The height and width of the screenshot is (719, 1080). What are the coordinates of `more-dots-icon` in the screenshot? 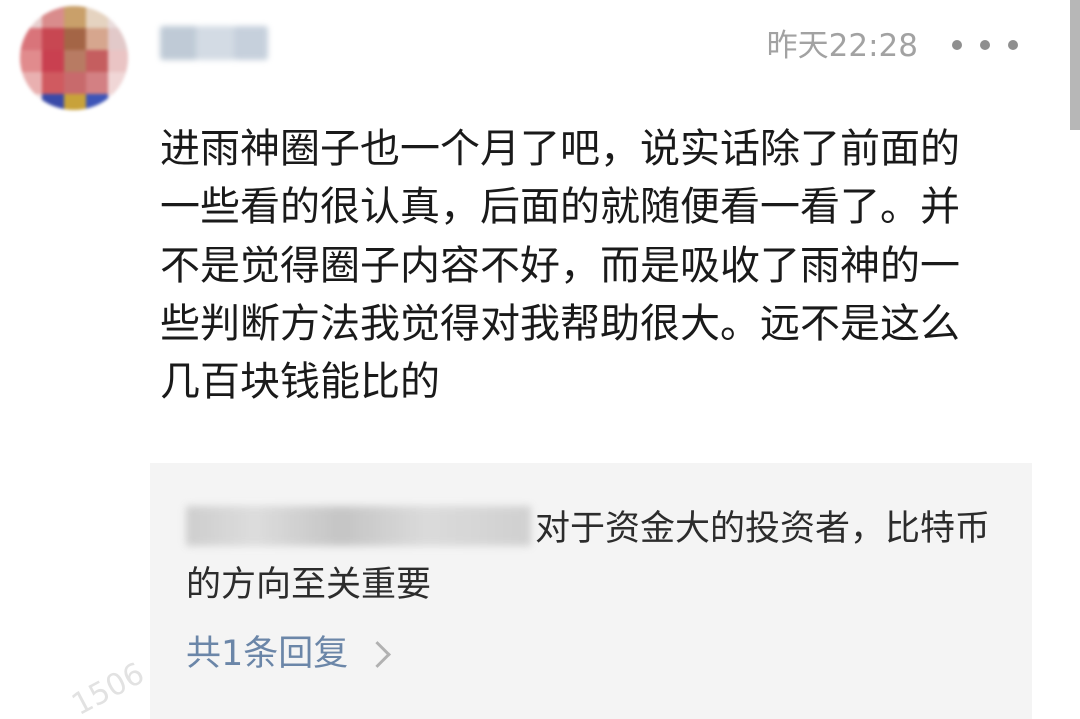 It's located at (985, 45).